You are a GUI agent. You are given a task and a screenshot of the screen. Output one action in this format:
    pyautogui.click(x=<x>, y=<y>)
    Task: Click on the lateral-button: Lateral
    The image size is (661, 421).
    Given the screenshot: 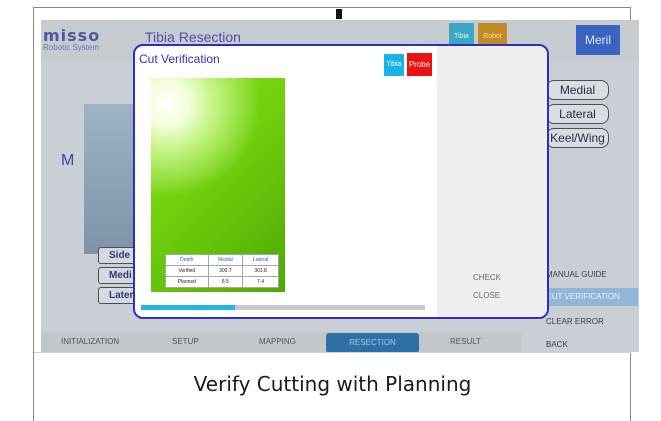 What is the action you would take?
    pyautogui.click(x=577, y=114)
    